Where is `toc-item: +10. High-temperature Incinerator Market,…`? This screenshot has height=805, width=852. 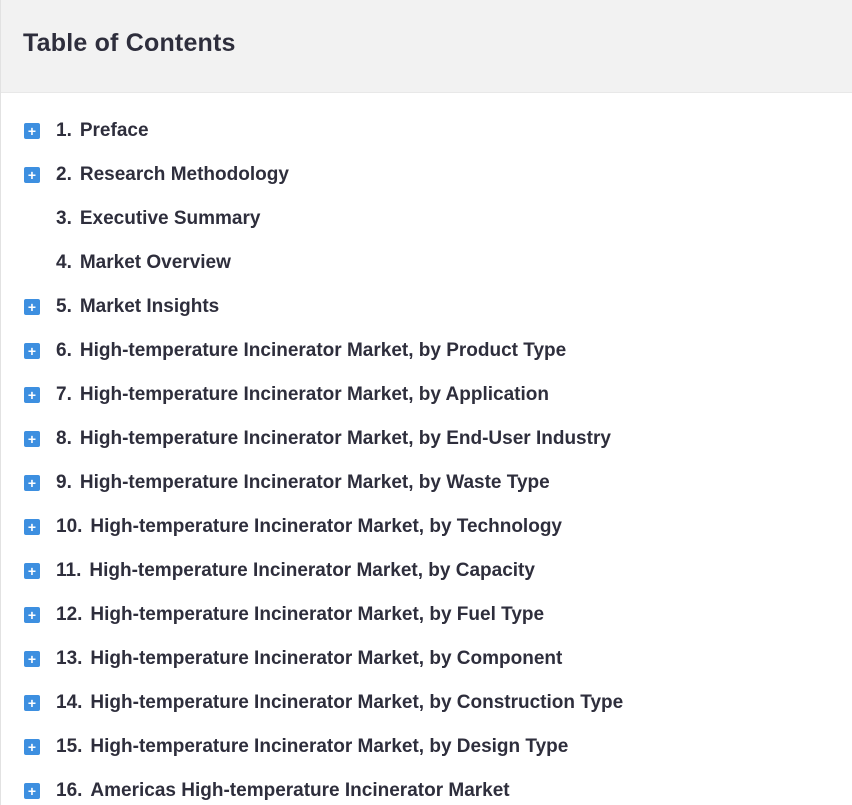 toc-item: +10. High-temperature Incinerator Market,… is located at coordinates (426, 527).